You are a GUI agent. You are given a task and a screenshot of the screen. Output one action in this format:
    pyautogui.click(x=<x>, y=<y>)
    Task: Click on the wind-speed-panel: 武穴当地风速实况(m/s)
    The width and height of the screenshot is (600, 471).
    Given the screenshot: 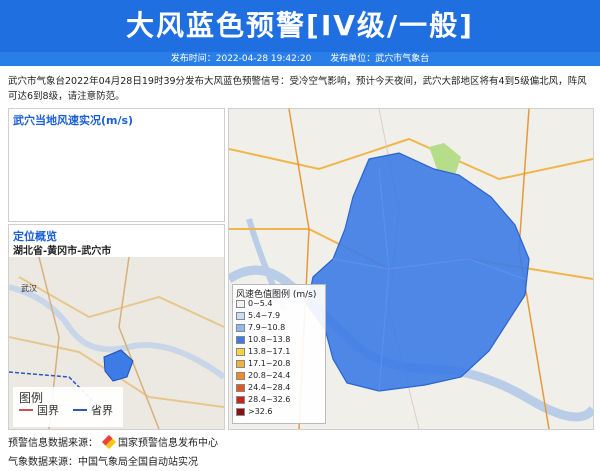 What is the action you would take?
    pyautogui.click(x=116, y=165)
    